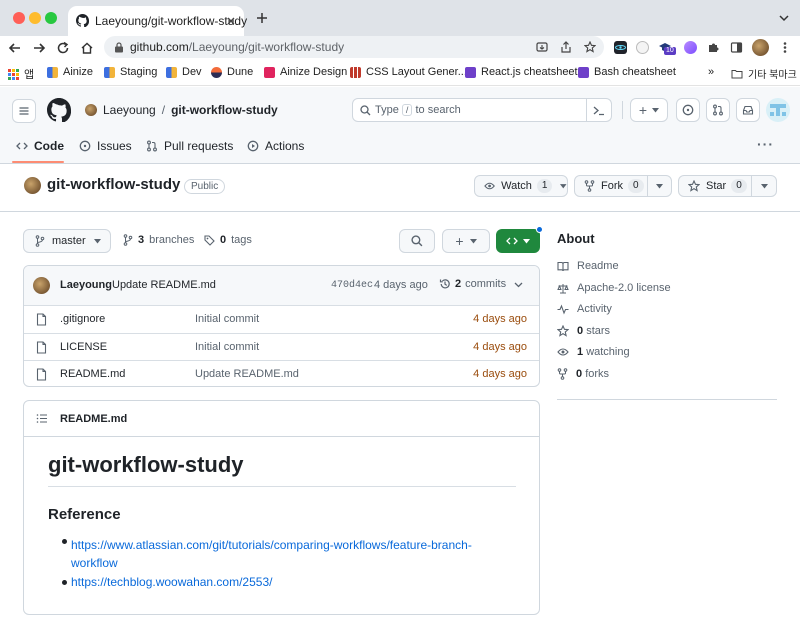  What do you see at coordinates (584, 309) in the screenshot?
I see `about-activity-link: Activity` at bounding box center [584, 309].